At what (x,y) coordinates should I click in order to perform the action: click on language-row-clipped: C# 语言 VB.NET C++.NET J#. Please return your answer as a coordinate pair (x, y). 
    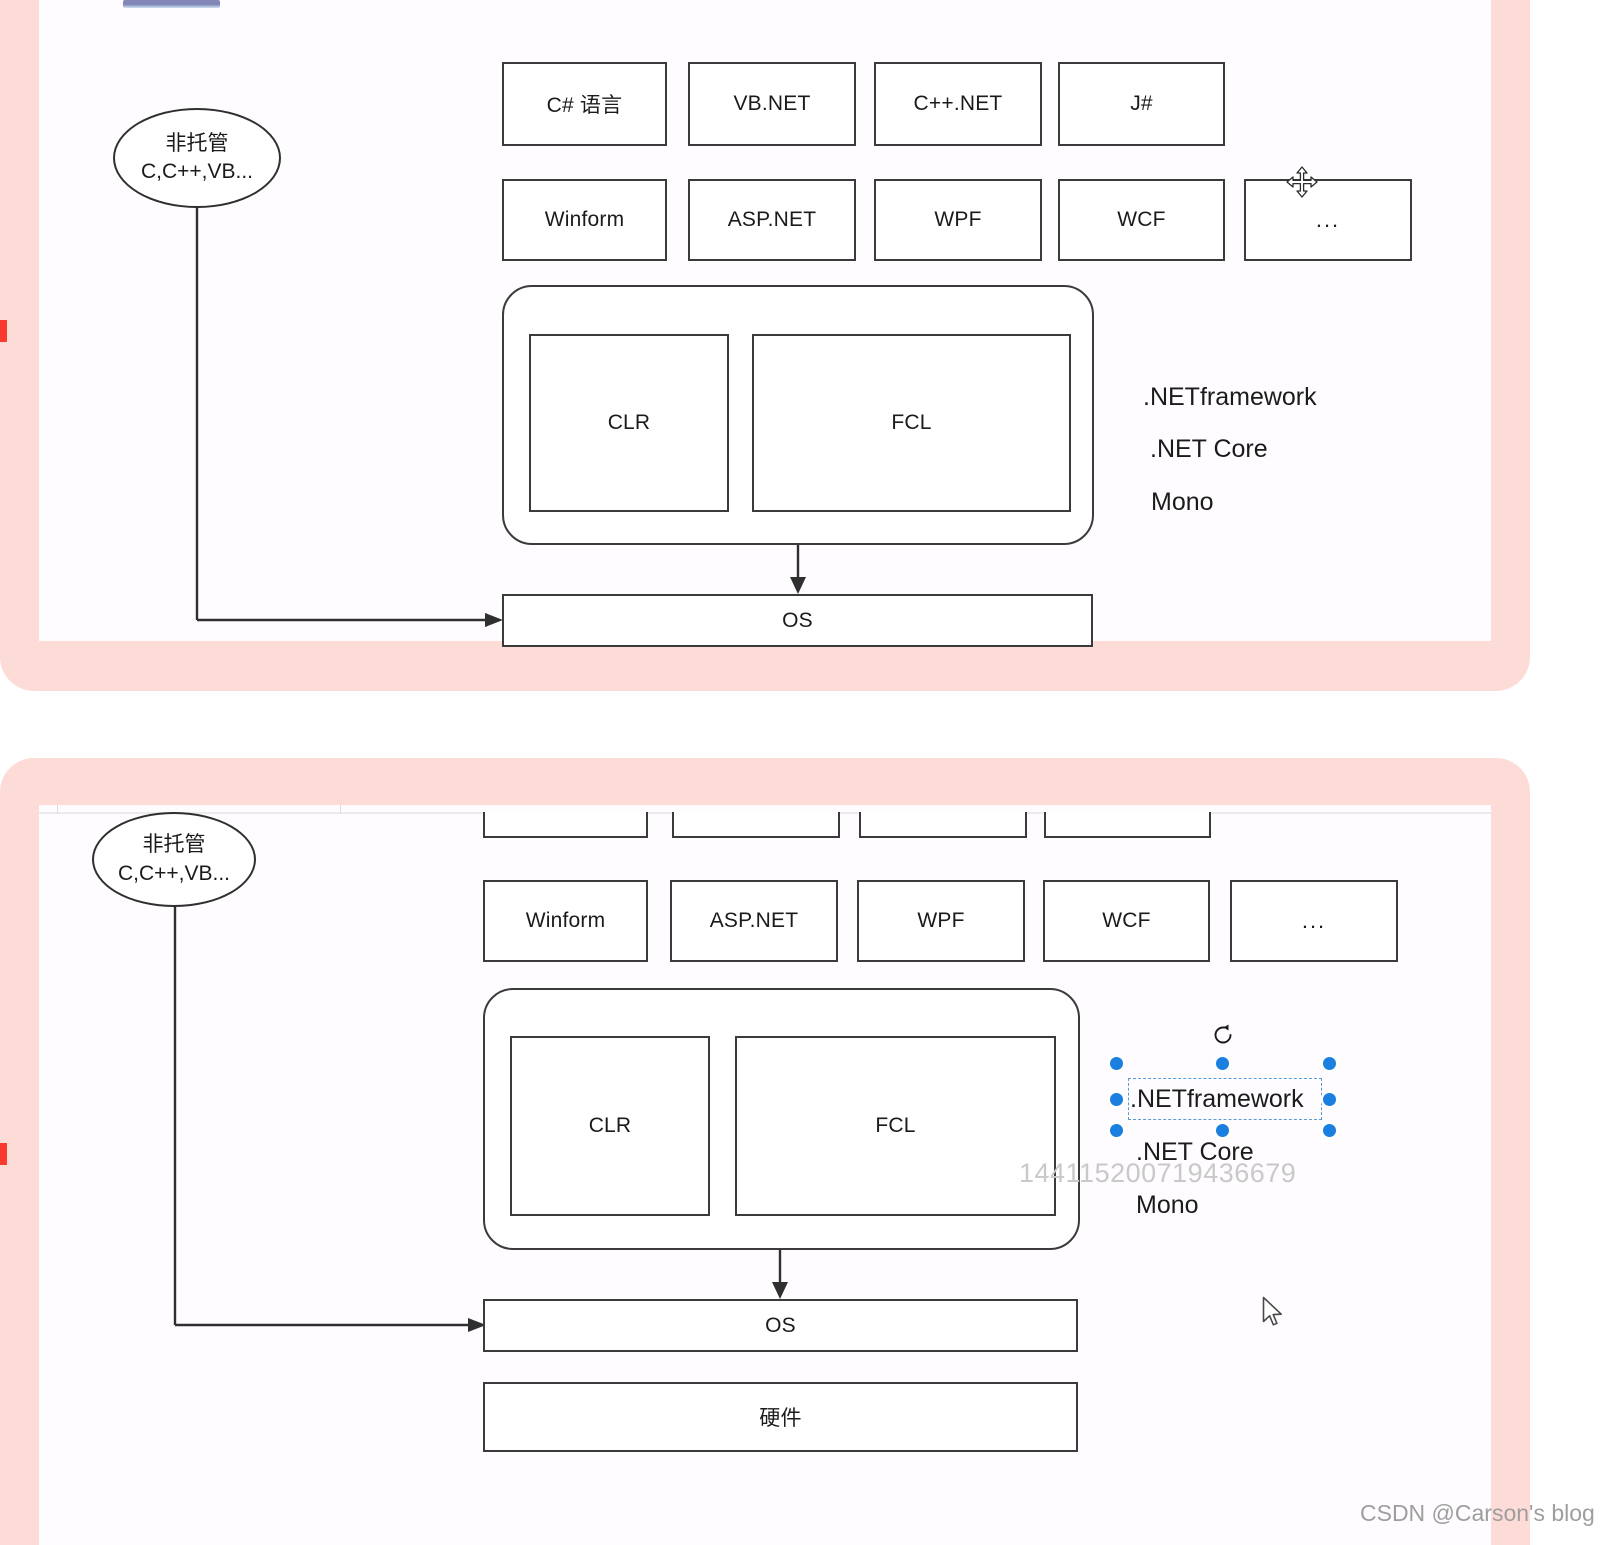
    Looking at the image, I should click on (870, 842).